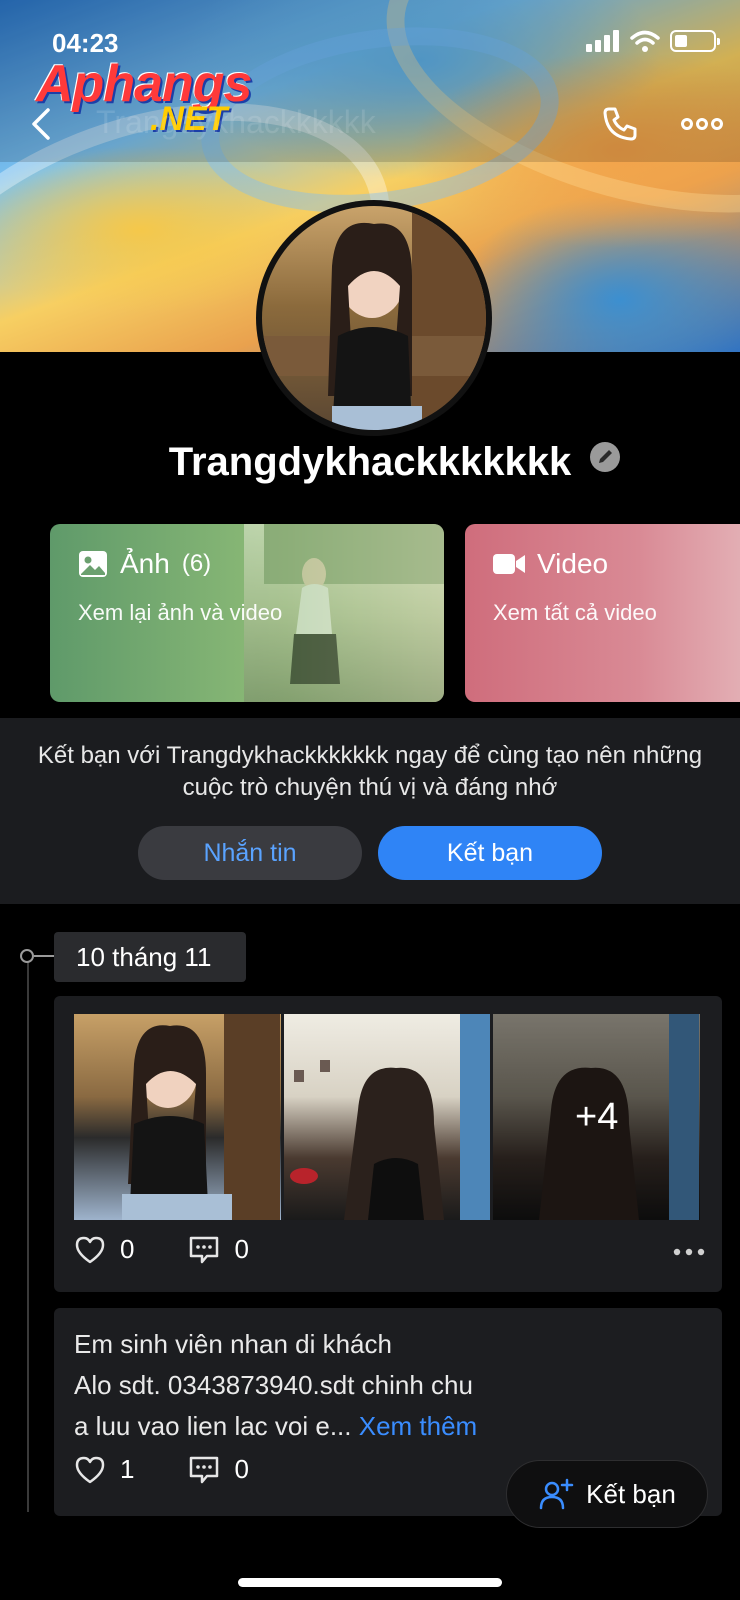  What do you see at coordinates (127, 1249) in the screenshot?
I see `like-count: 0` at bounding box center [127, 1249].